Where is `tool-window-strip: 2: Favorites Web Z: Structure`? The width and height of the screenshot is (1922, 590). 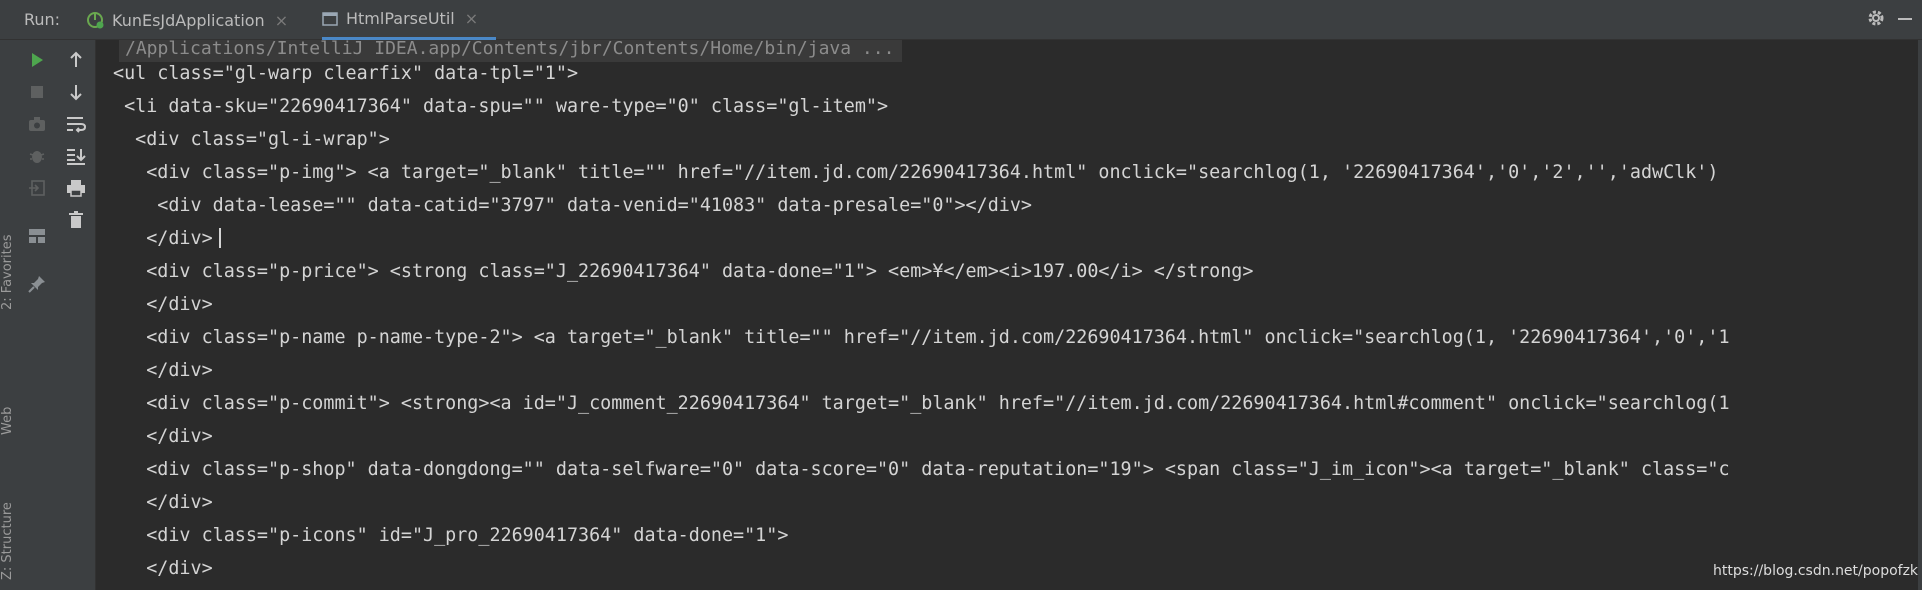
tool-window-strip: 2: Favorites Web Z: Structure is located at coordinates (9, 315).